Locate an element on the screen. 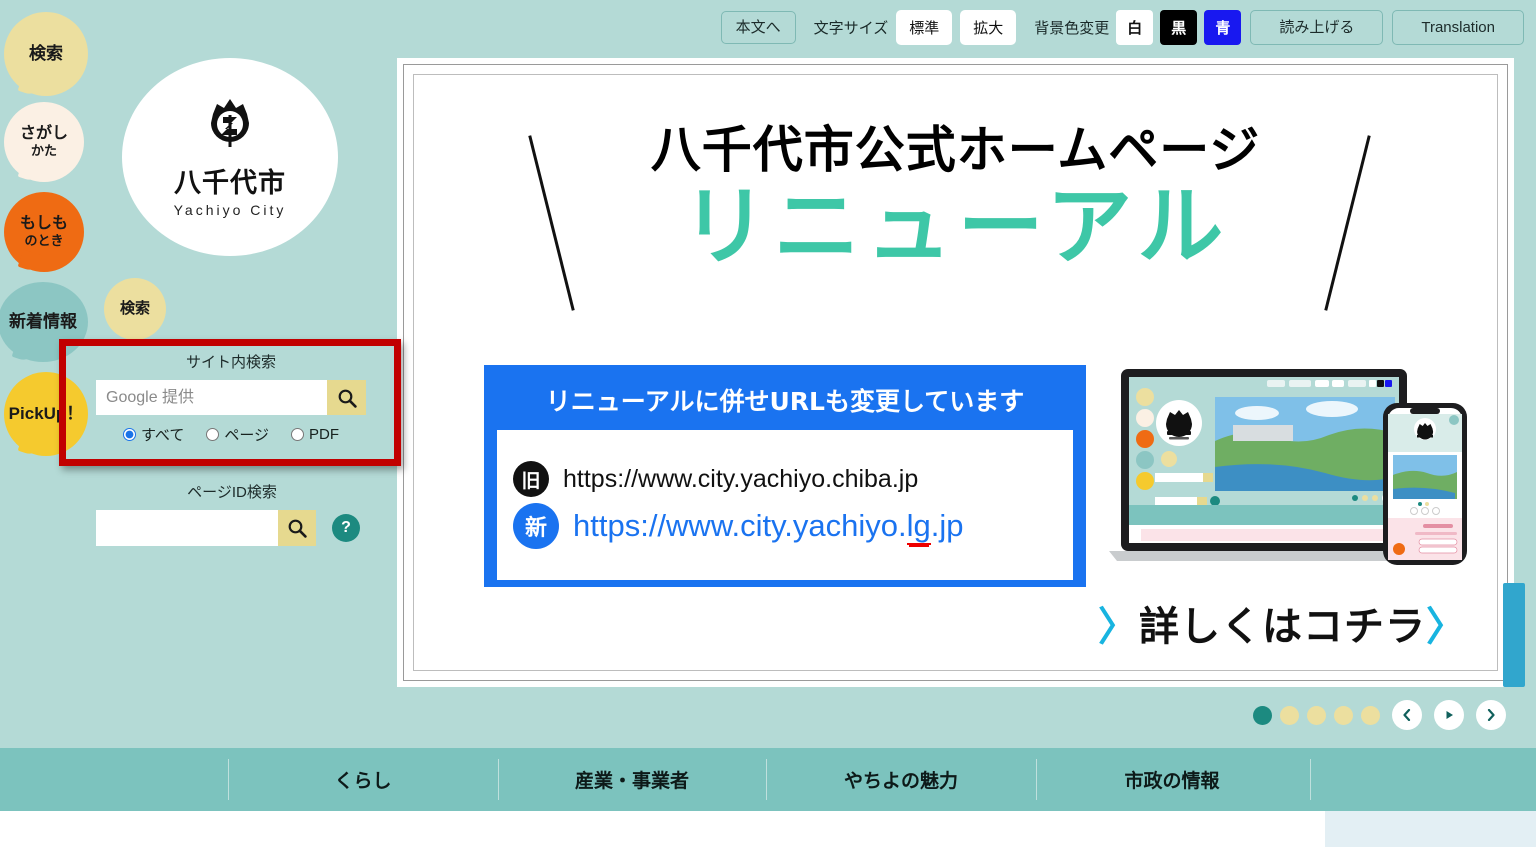 This screenshot has width=1536, height=847. radio-scope-all-input is located at coordinates (129, 434).